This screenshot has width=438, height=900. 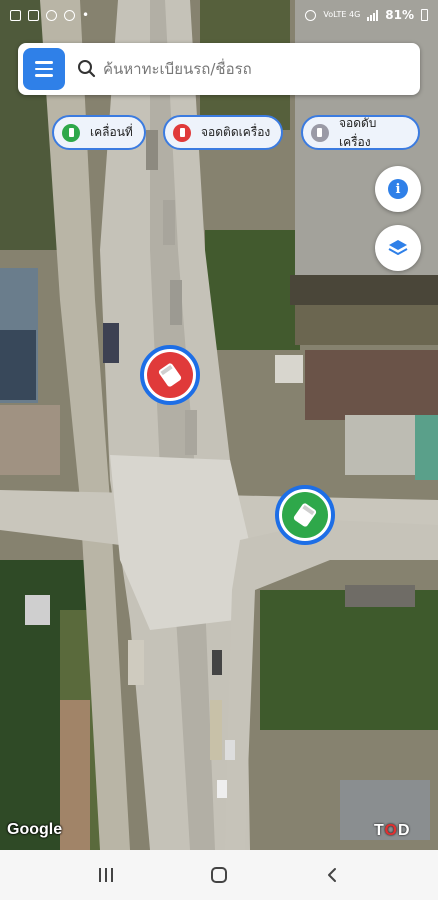 What do you see at coordinates (424, 15) in the screenshot?
I see `battery-icon` at bounding box center [424, 15].